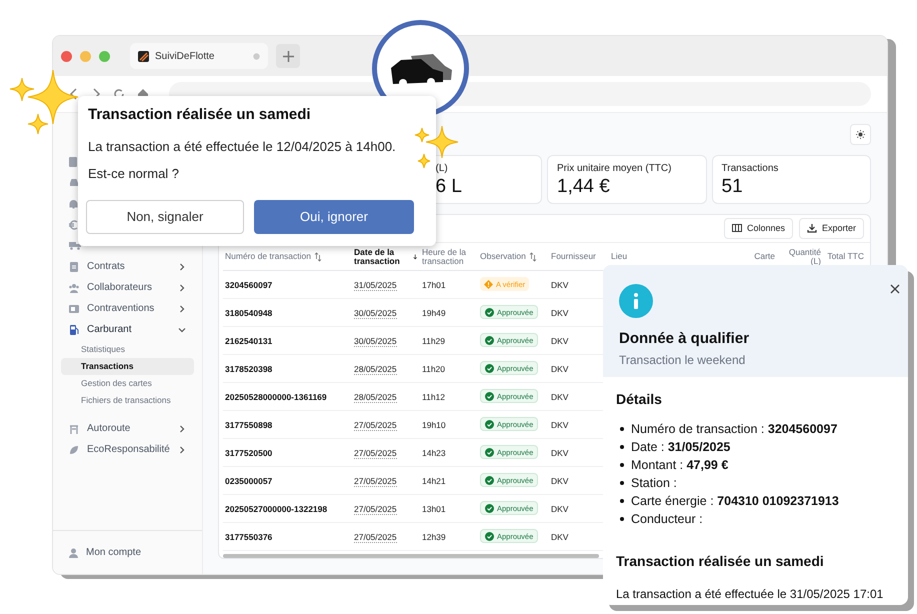 The width and height of the screenshot is (917, 614). I want to click on tab-title: SuiviDeFlotte, so click(185, 57).